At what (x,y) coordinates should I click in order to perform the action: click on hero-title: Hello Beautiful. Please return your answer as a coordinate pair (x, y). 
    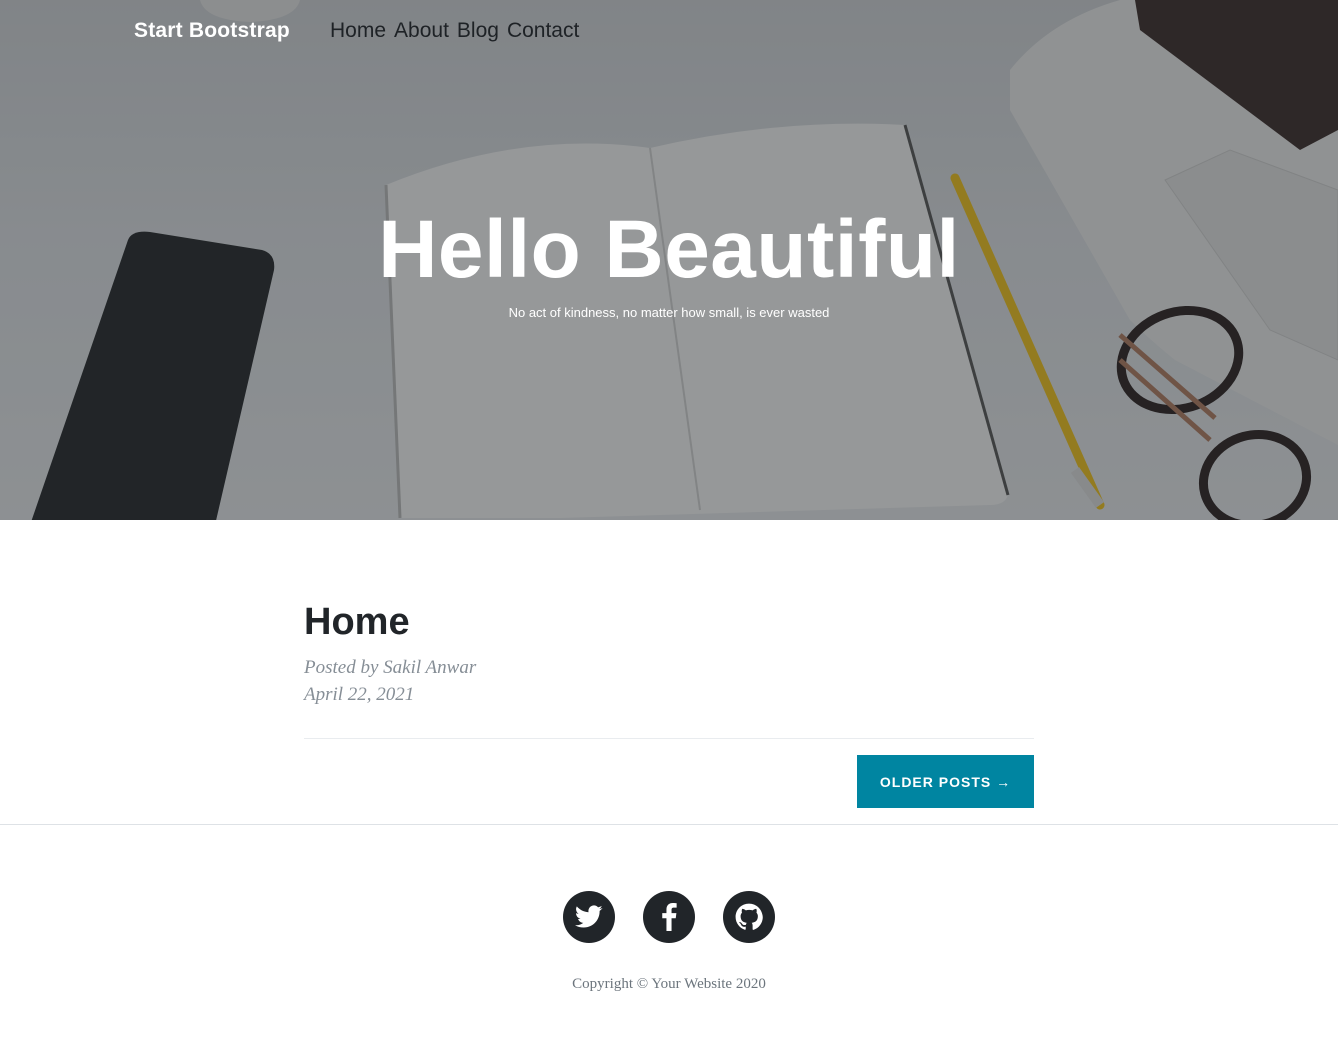
    Looking at the image, I should click on (669, 249).